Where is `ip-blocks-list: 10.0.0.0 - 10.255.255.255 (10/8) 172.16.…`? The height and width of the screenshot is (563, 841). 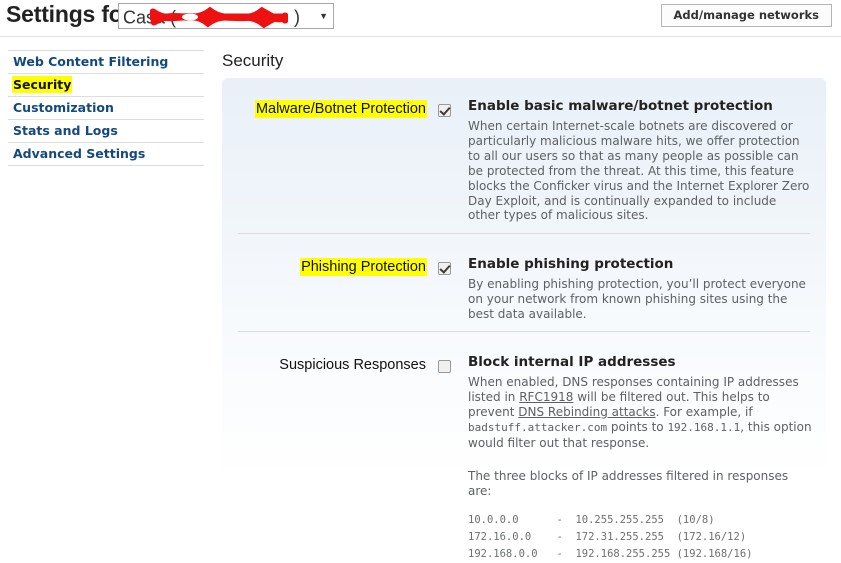 ip-blocks-list: 10.0.0.0 - 10.255.255.255 (10/8) 172.16.… is located at coordinates (610, 536).